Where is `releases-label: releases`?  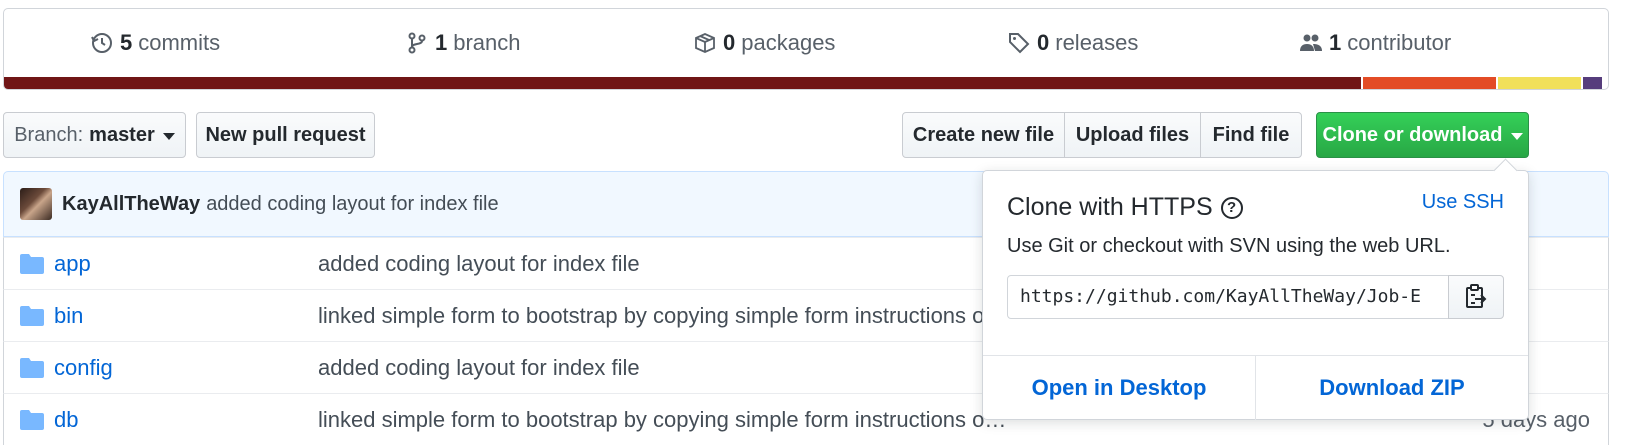
releases-label: releases is located at coordinates (1097, 42).